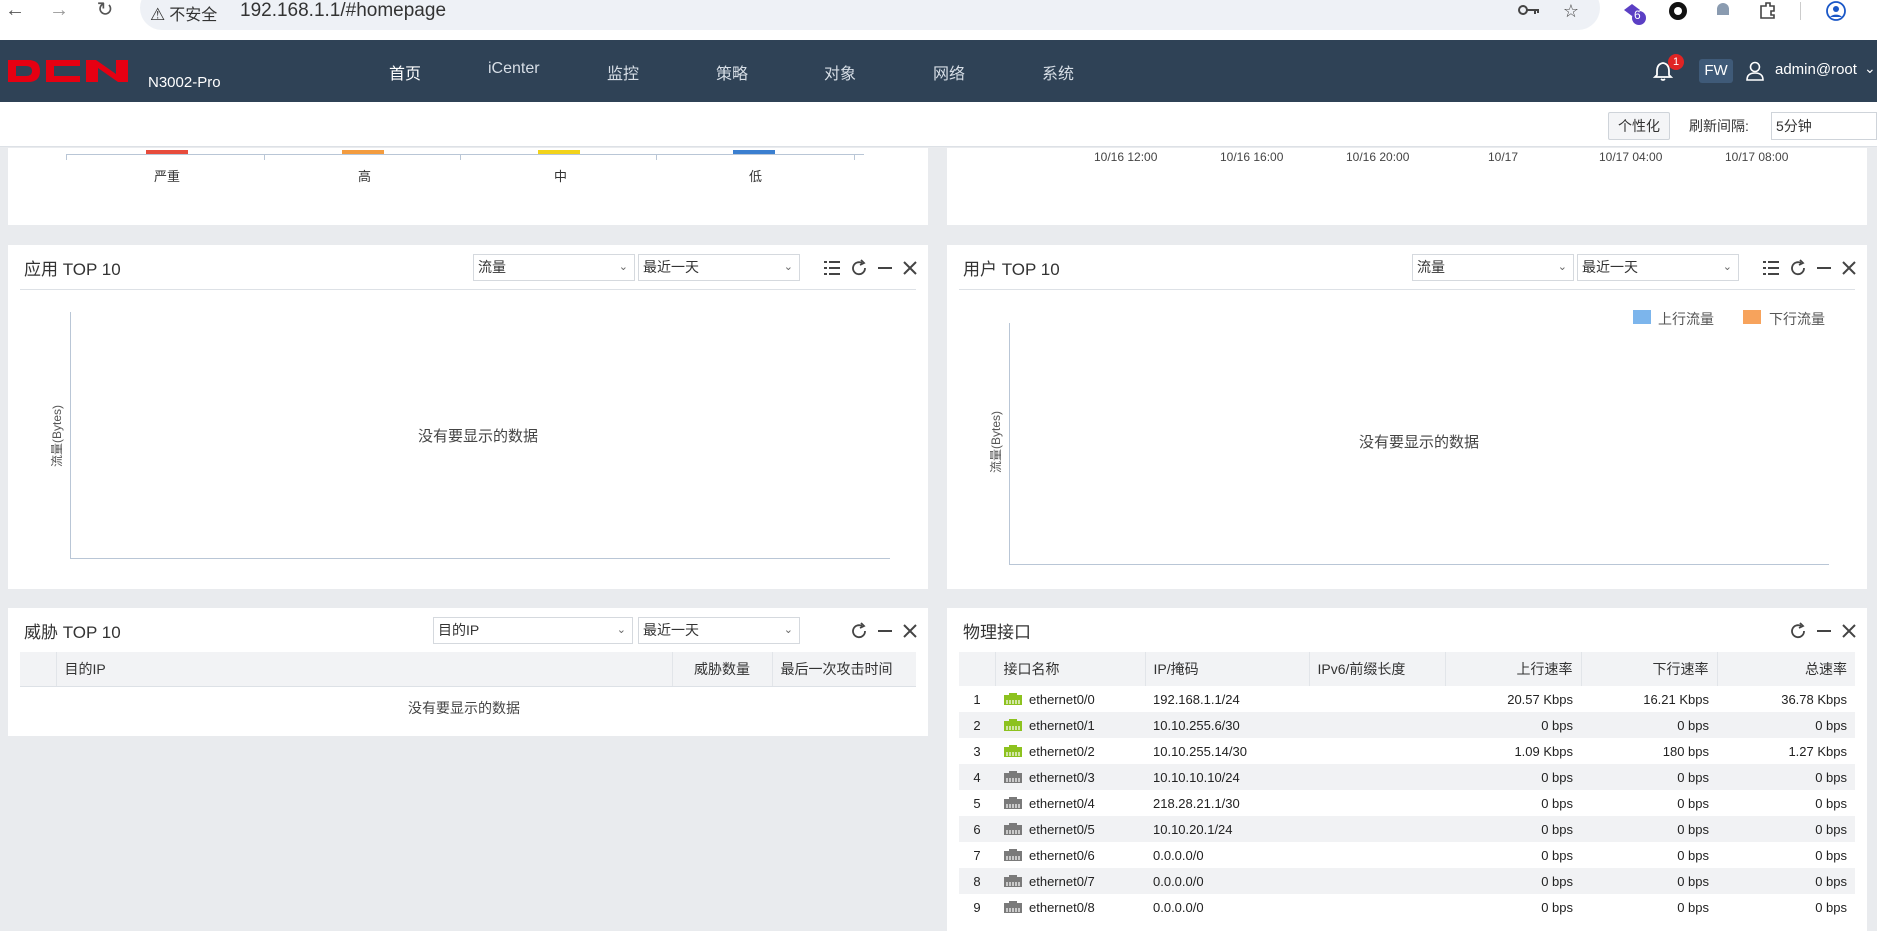 Image resolution: width=1877 pixels, height=931 pixels. Describe the element at coordinates (1070, 725) in the screenshot. I see `interface-name-cell: ethernet0/1` at that location.